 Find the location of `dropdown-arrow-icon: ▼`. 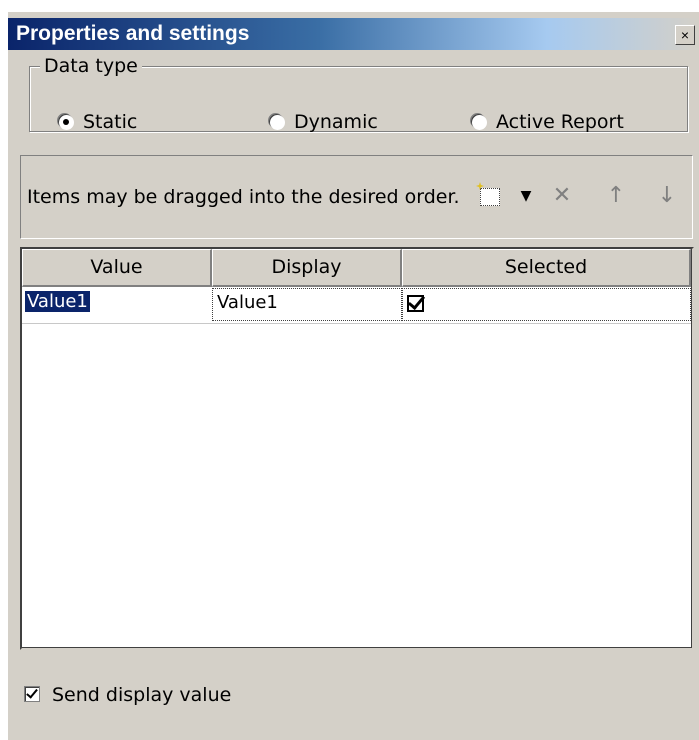

dropdown-arrow-icon: ▼ is located at coordinates (526, 196).